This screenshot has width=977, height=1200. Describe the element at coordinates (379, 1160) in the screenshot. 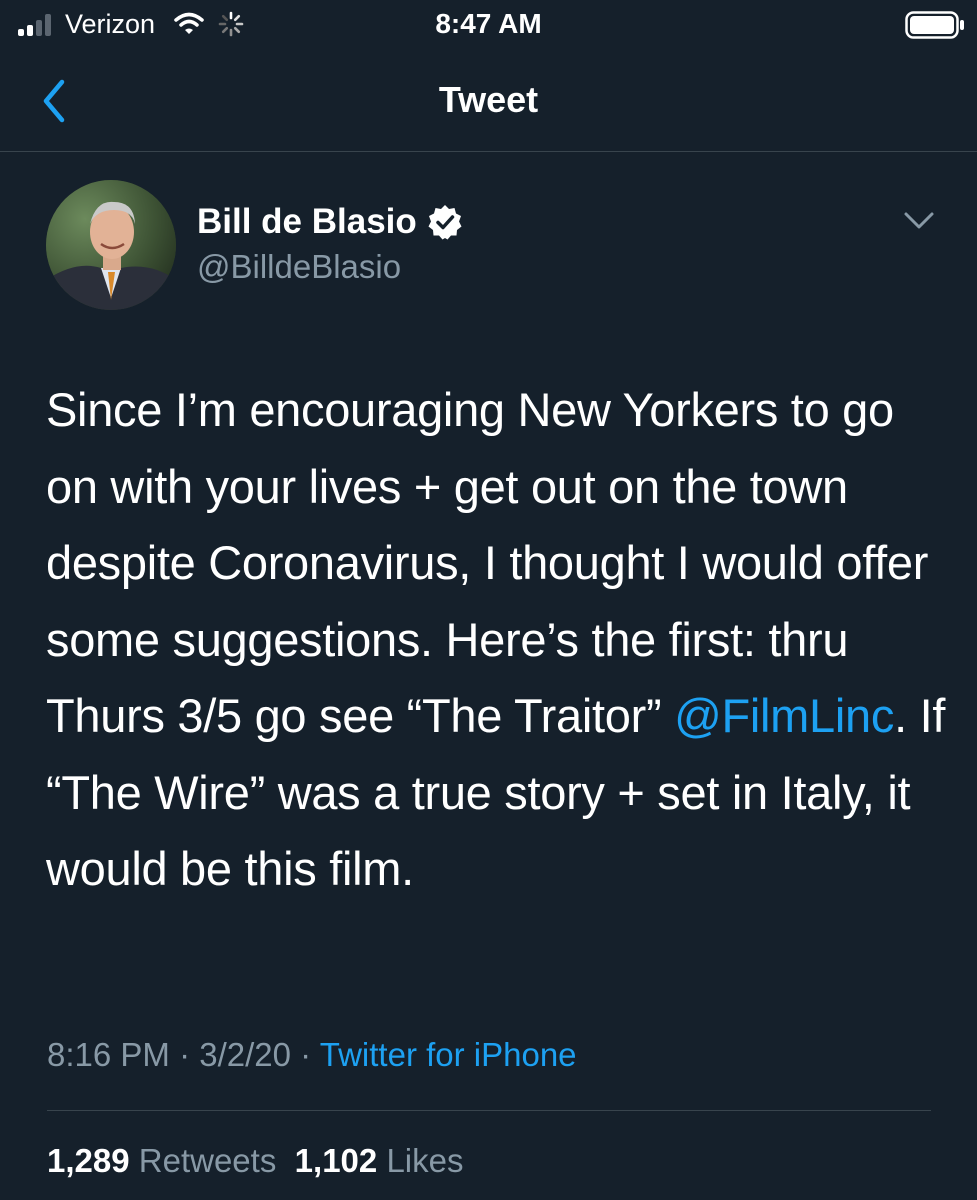

I see `likes-stat: 1,102 Likes` at that location.